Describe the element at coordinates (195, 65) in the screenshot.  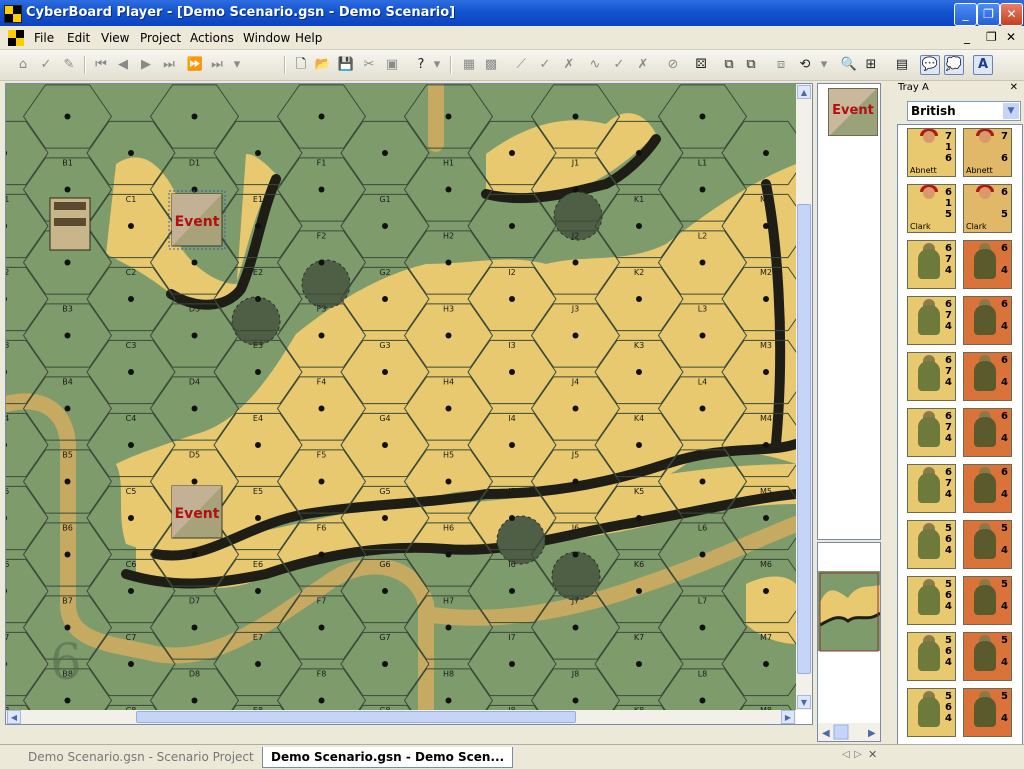
I see `fast-forward-icon: ⏩` at that location.